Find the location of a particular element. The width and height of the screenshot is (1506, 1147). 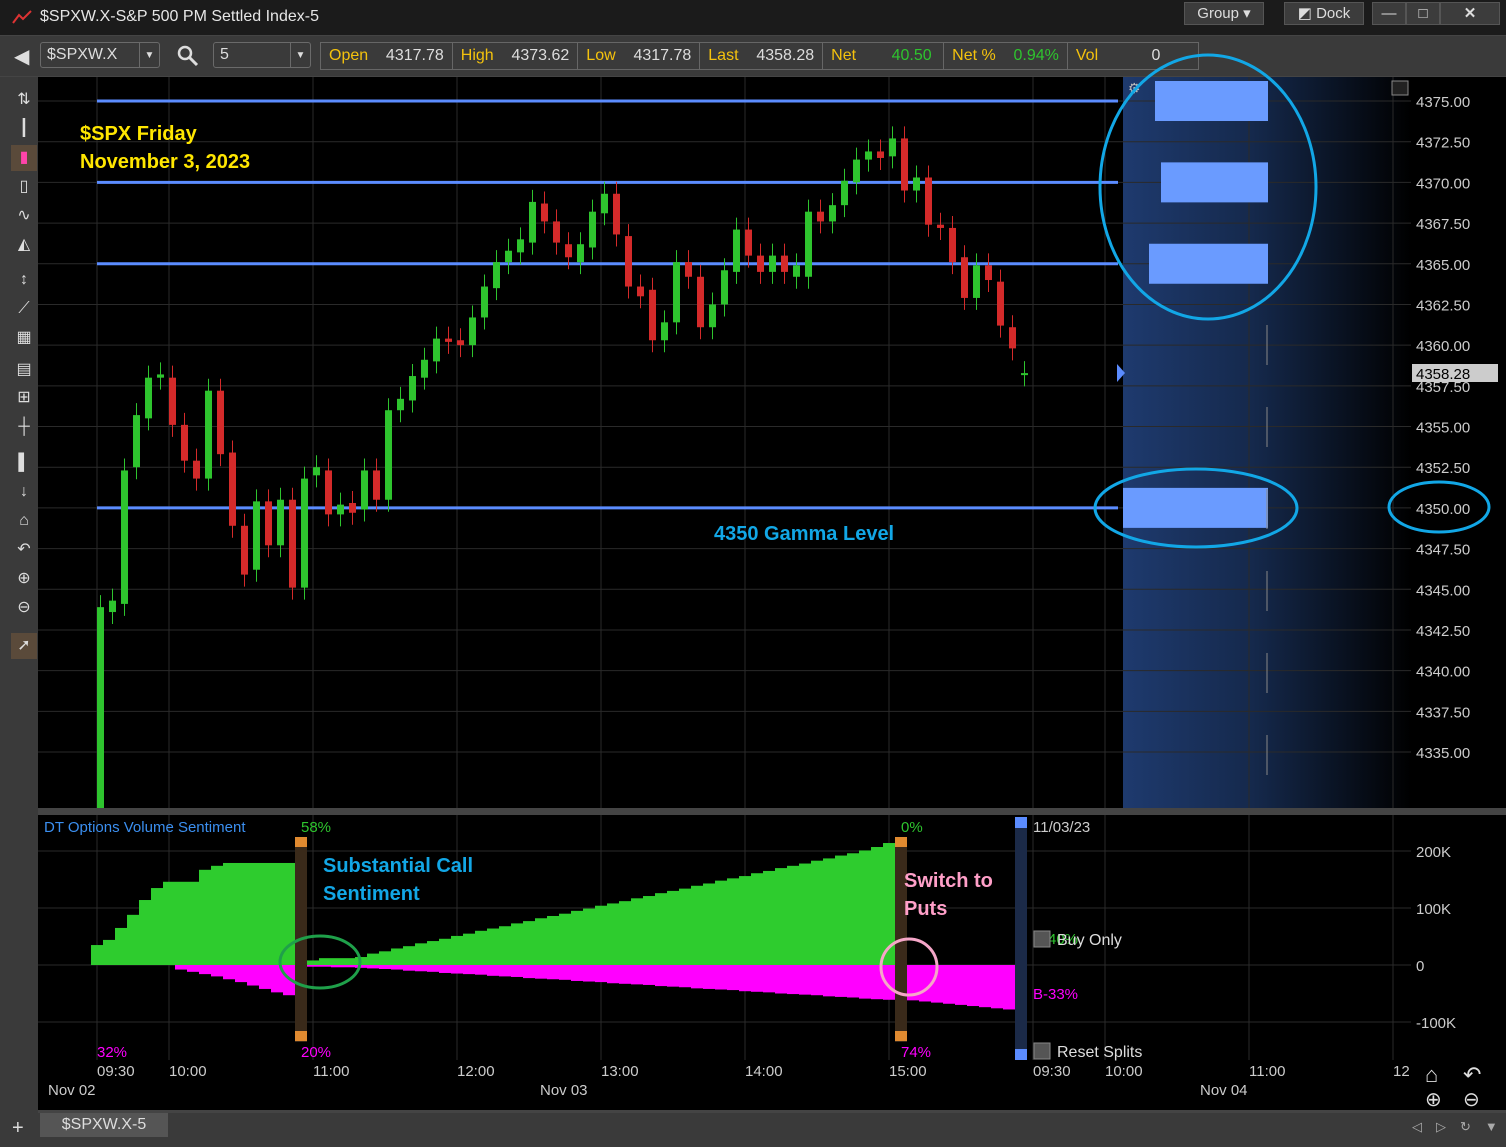

zoom-out-icon: ⊖ is located at coordinates (1471, 1100).